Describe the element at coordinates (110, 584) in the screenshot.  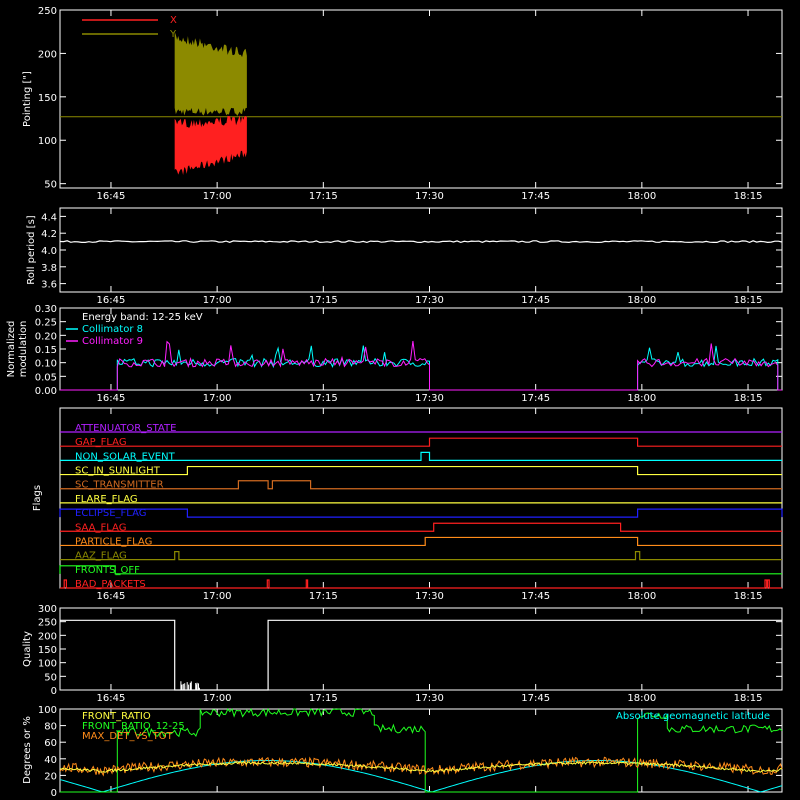
I see `flag-label: BAD_PACKETS` at that location.